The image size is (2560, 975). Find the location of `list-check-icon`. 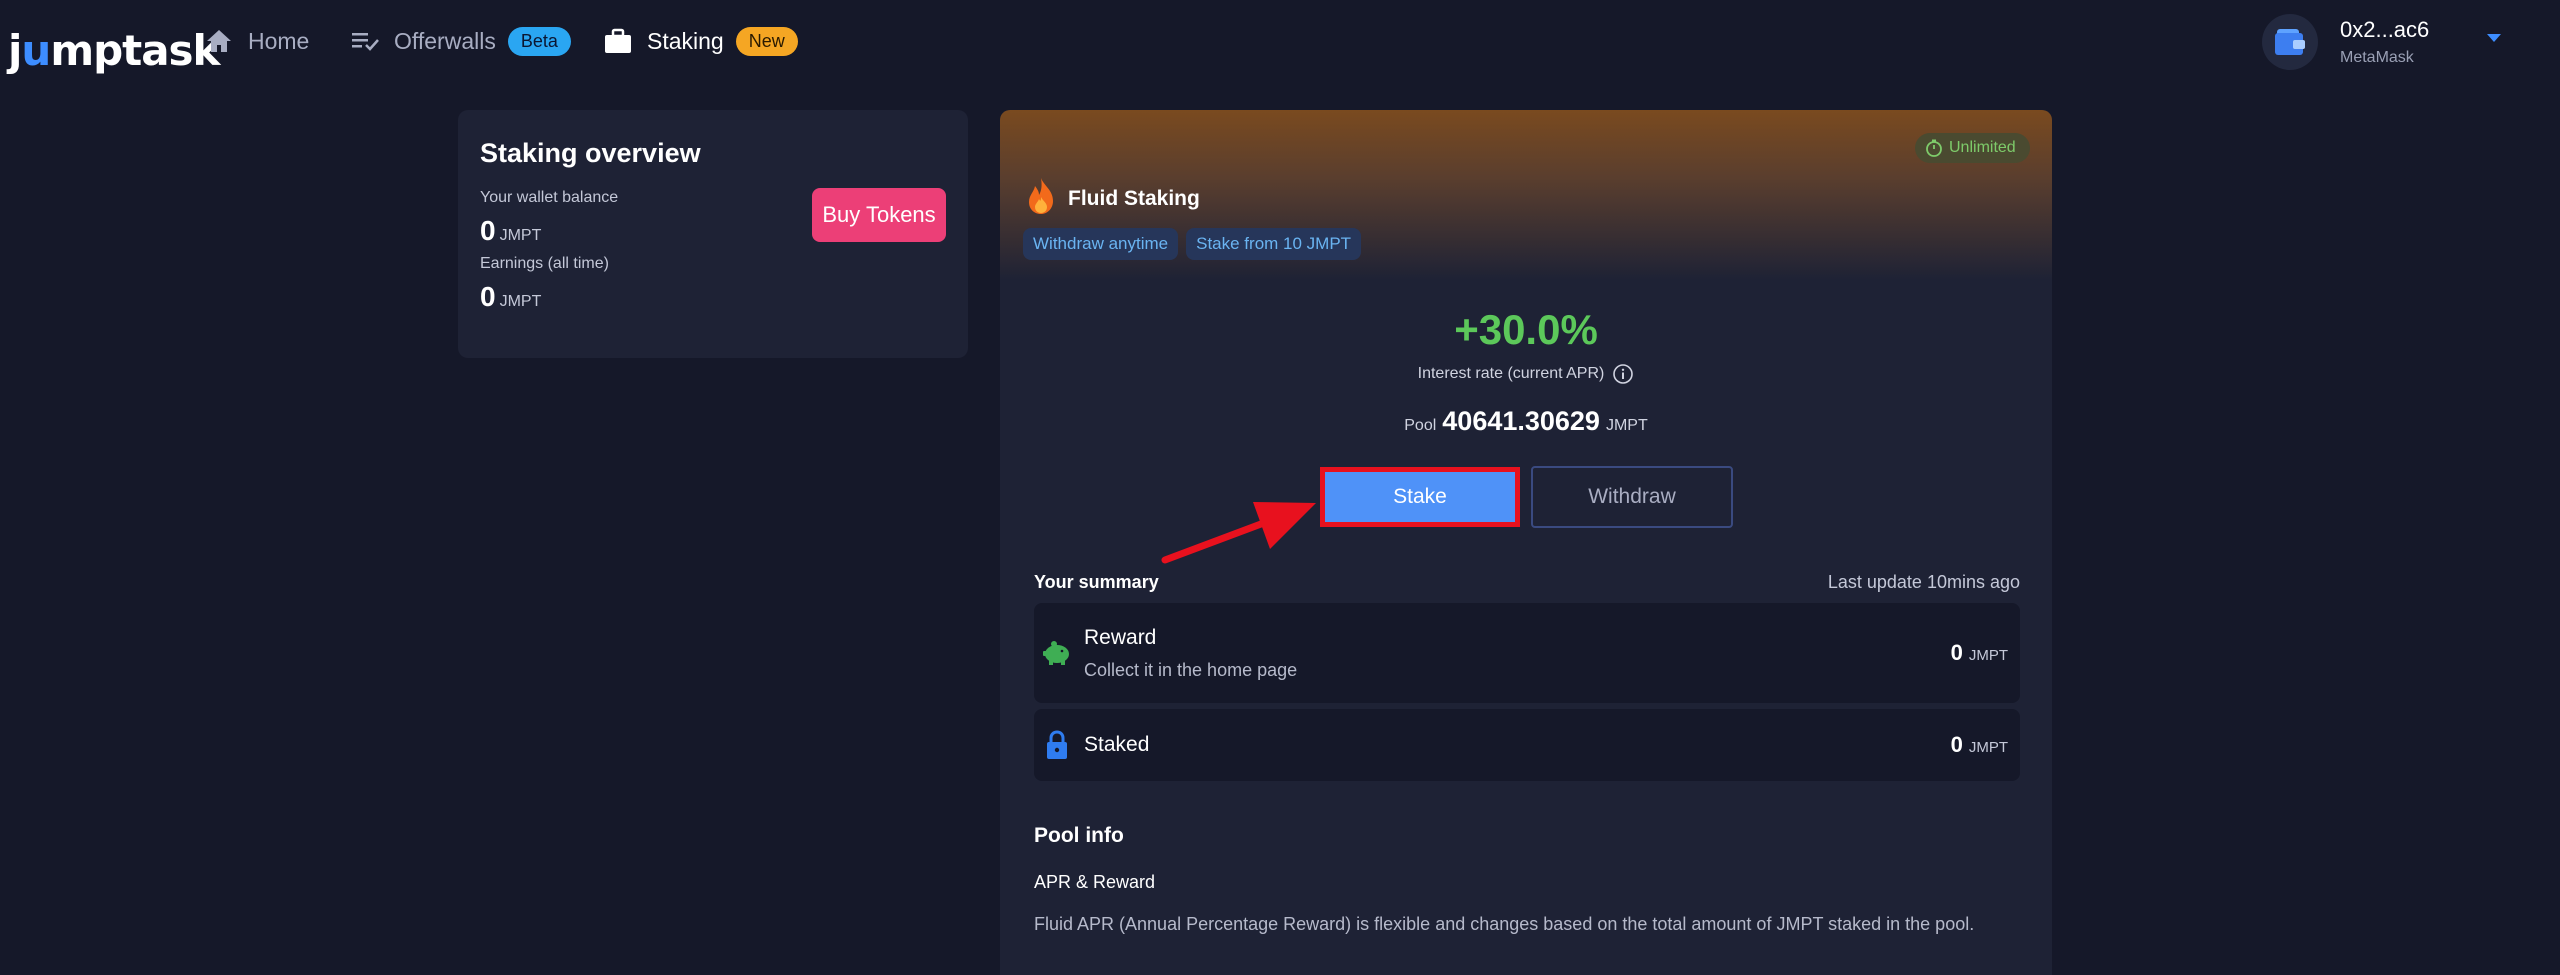

list-check-icon is located at coordinates (365, 41).